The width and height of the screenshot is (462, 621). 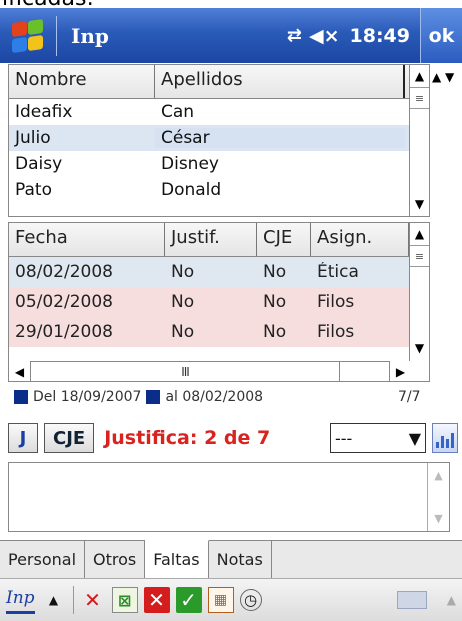 I want to click on spreadsheet-icon: ⊠, so click(x=124, y=600).